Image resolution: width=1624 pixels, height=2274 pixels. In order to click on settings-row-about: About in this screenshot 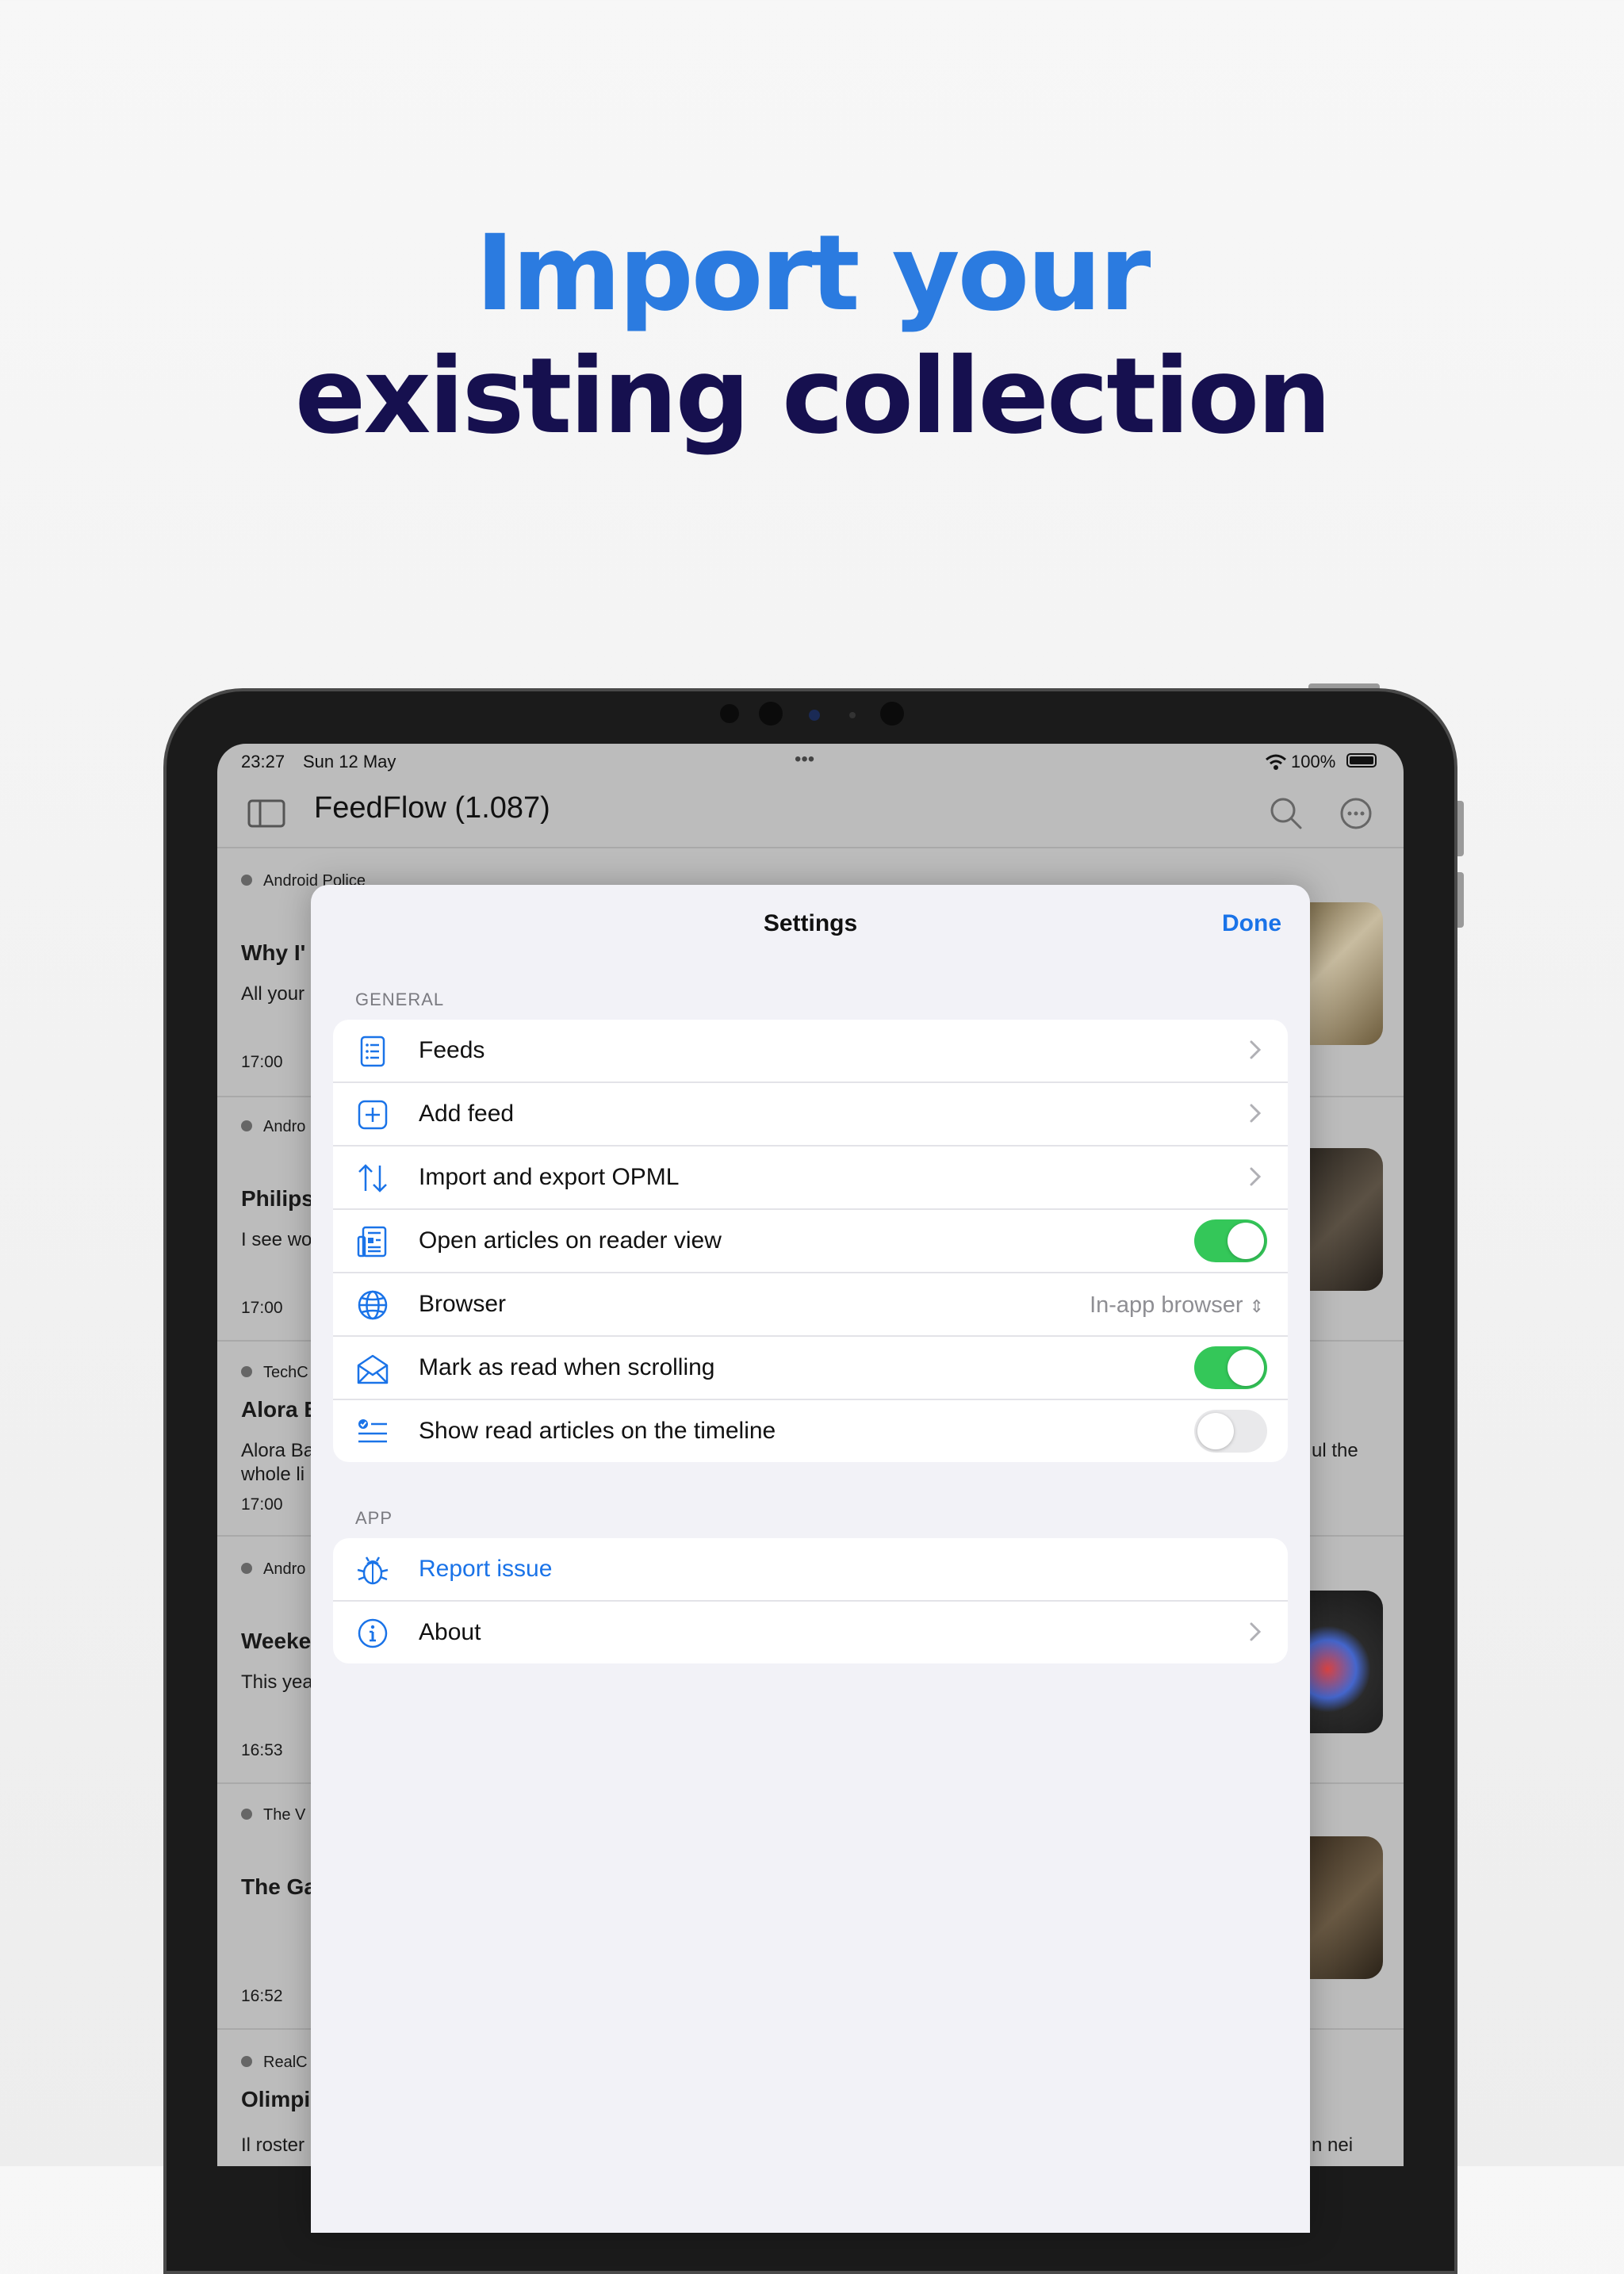, I will do `click(810, 1632)`.